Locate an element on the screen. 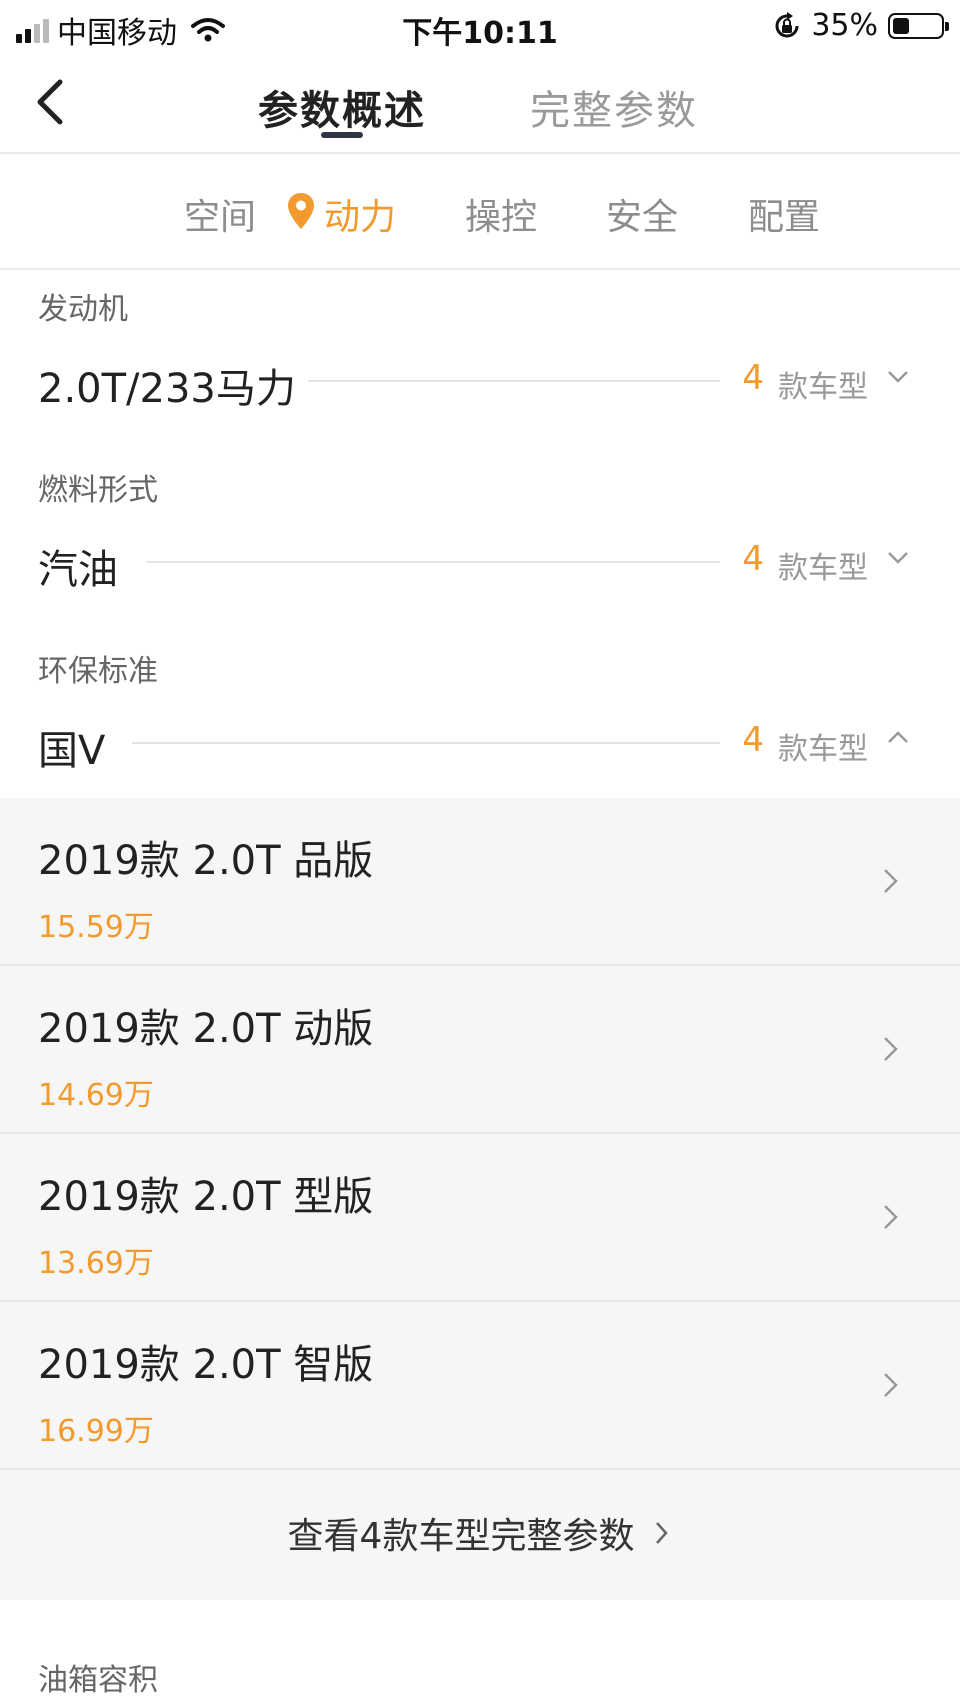 This screenshot has height=1707, width=960. view-full-params-label: 查看4款车型完整参数 is located at coordinates (461, 1536).